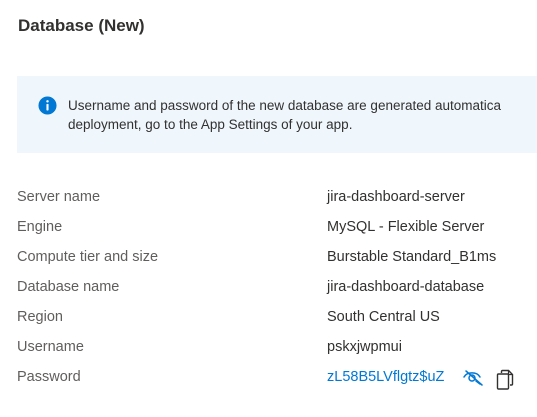 The width and height of the screenshot is (537, 417). I want to click on username-value: pskxjwpmui, so click(364, 347).